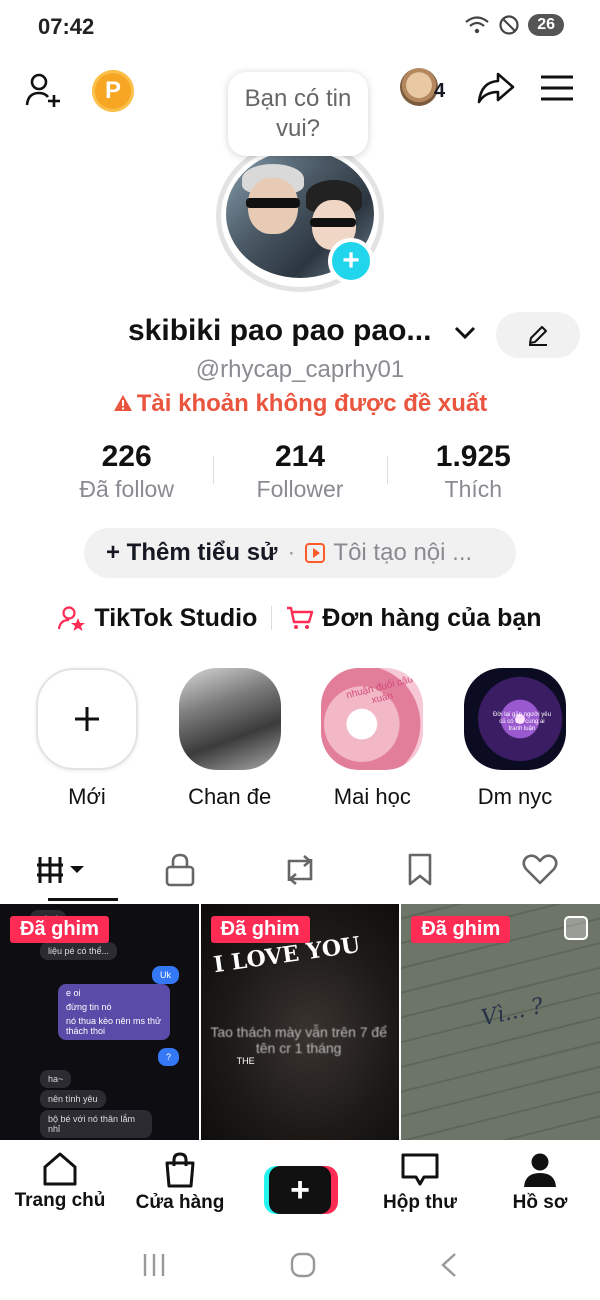 This screenshot has height=1300, width=600. What do you see at coordinates (154, 1265) in the screenshot?
I see `recents-icon` at bounding box center [154, 1265].